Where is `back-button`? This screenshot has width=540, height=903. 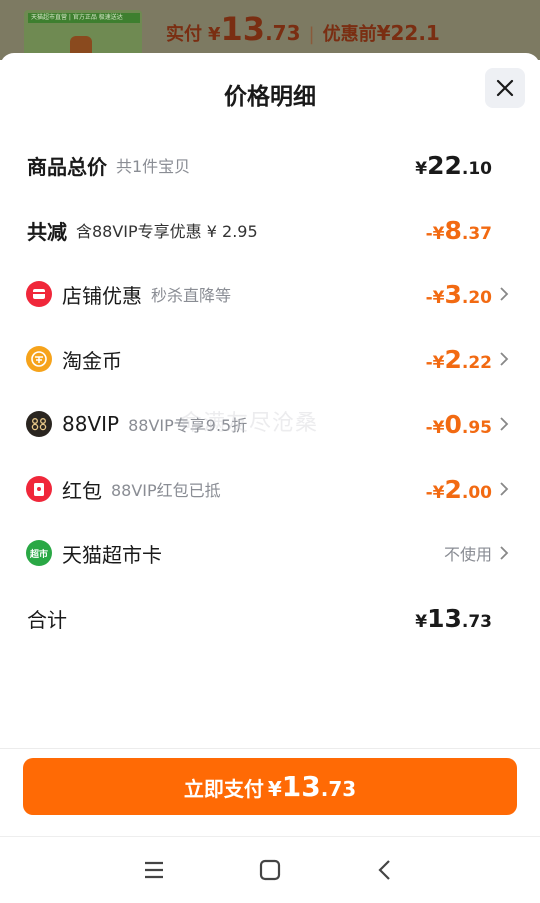 back-button is located at coordinates (385, 870).